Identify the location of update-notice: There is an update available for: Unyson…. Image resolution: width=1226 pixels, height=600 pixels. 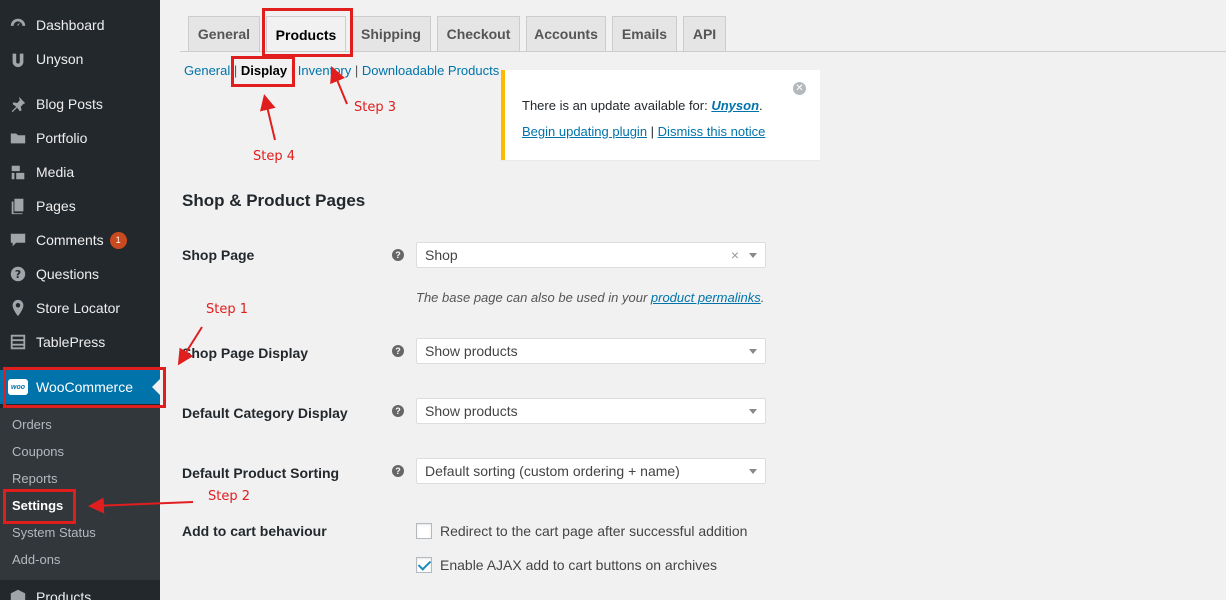
(660, 115).